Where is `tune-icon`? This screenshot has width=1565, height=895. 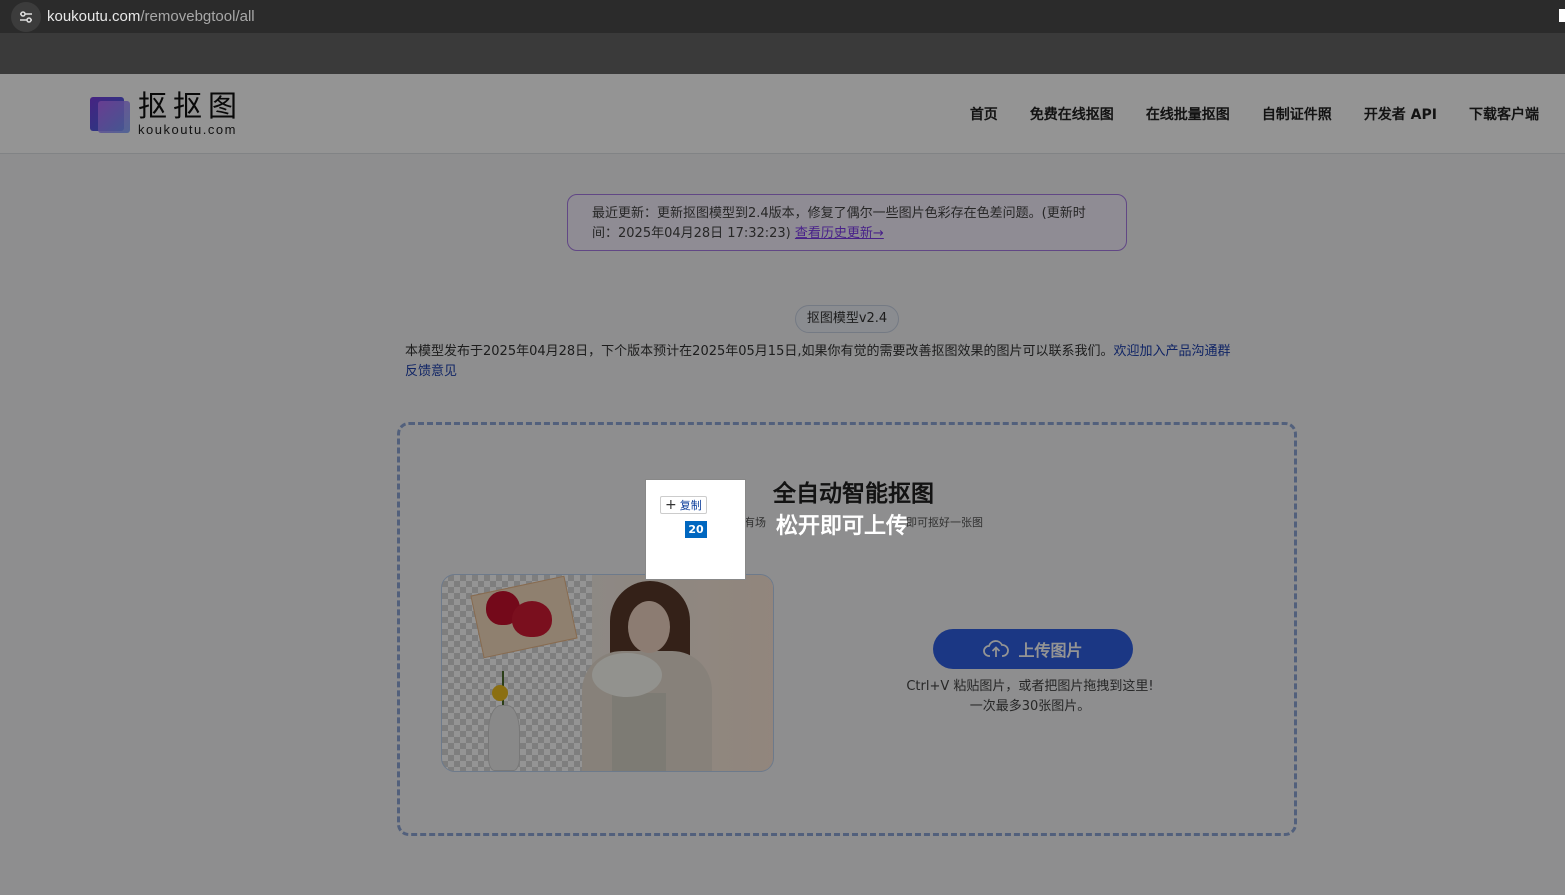 tune-icon is located at coordinates (26, 16).